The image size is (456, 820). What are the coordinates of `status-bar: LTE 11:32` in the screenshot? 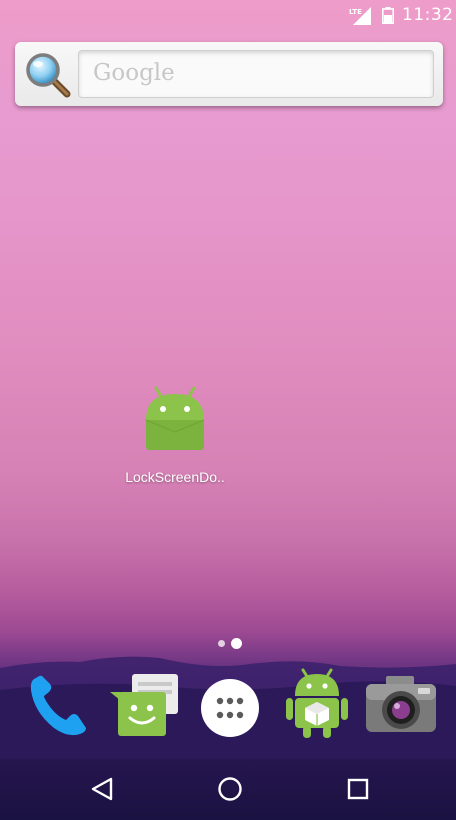 It's located at (228, 15).